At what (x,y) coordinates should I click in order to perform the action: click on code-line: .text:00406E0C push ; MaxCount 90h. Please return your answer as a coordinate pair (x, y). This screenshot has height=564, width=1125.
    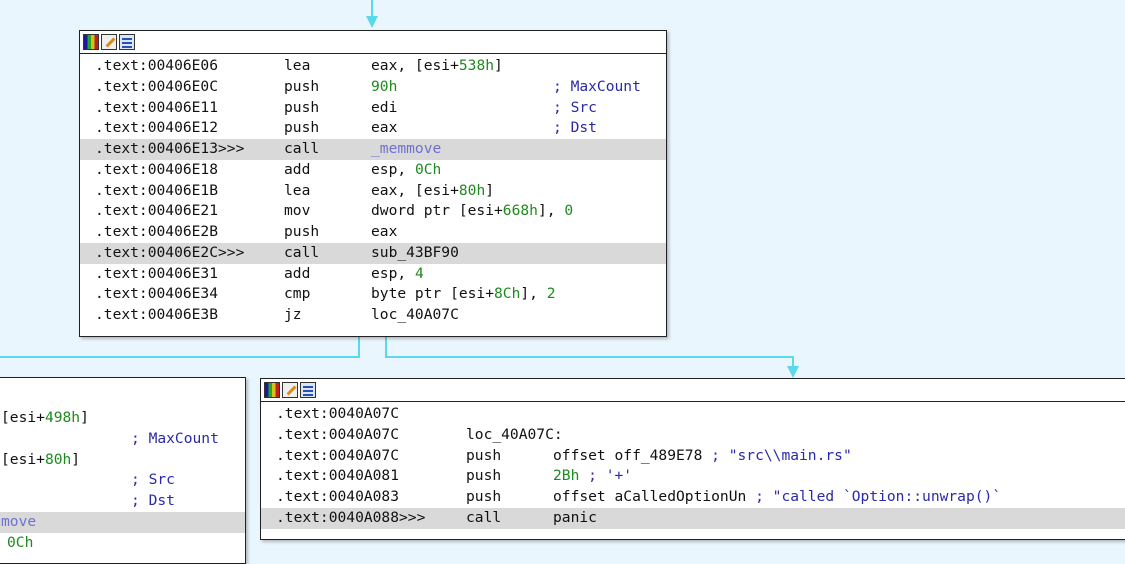
    Looking at the image, I should click on (373, 87).